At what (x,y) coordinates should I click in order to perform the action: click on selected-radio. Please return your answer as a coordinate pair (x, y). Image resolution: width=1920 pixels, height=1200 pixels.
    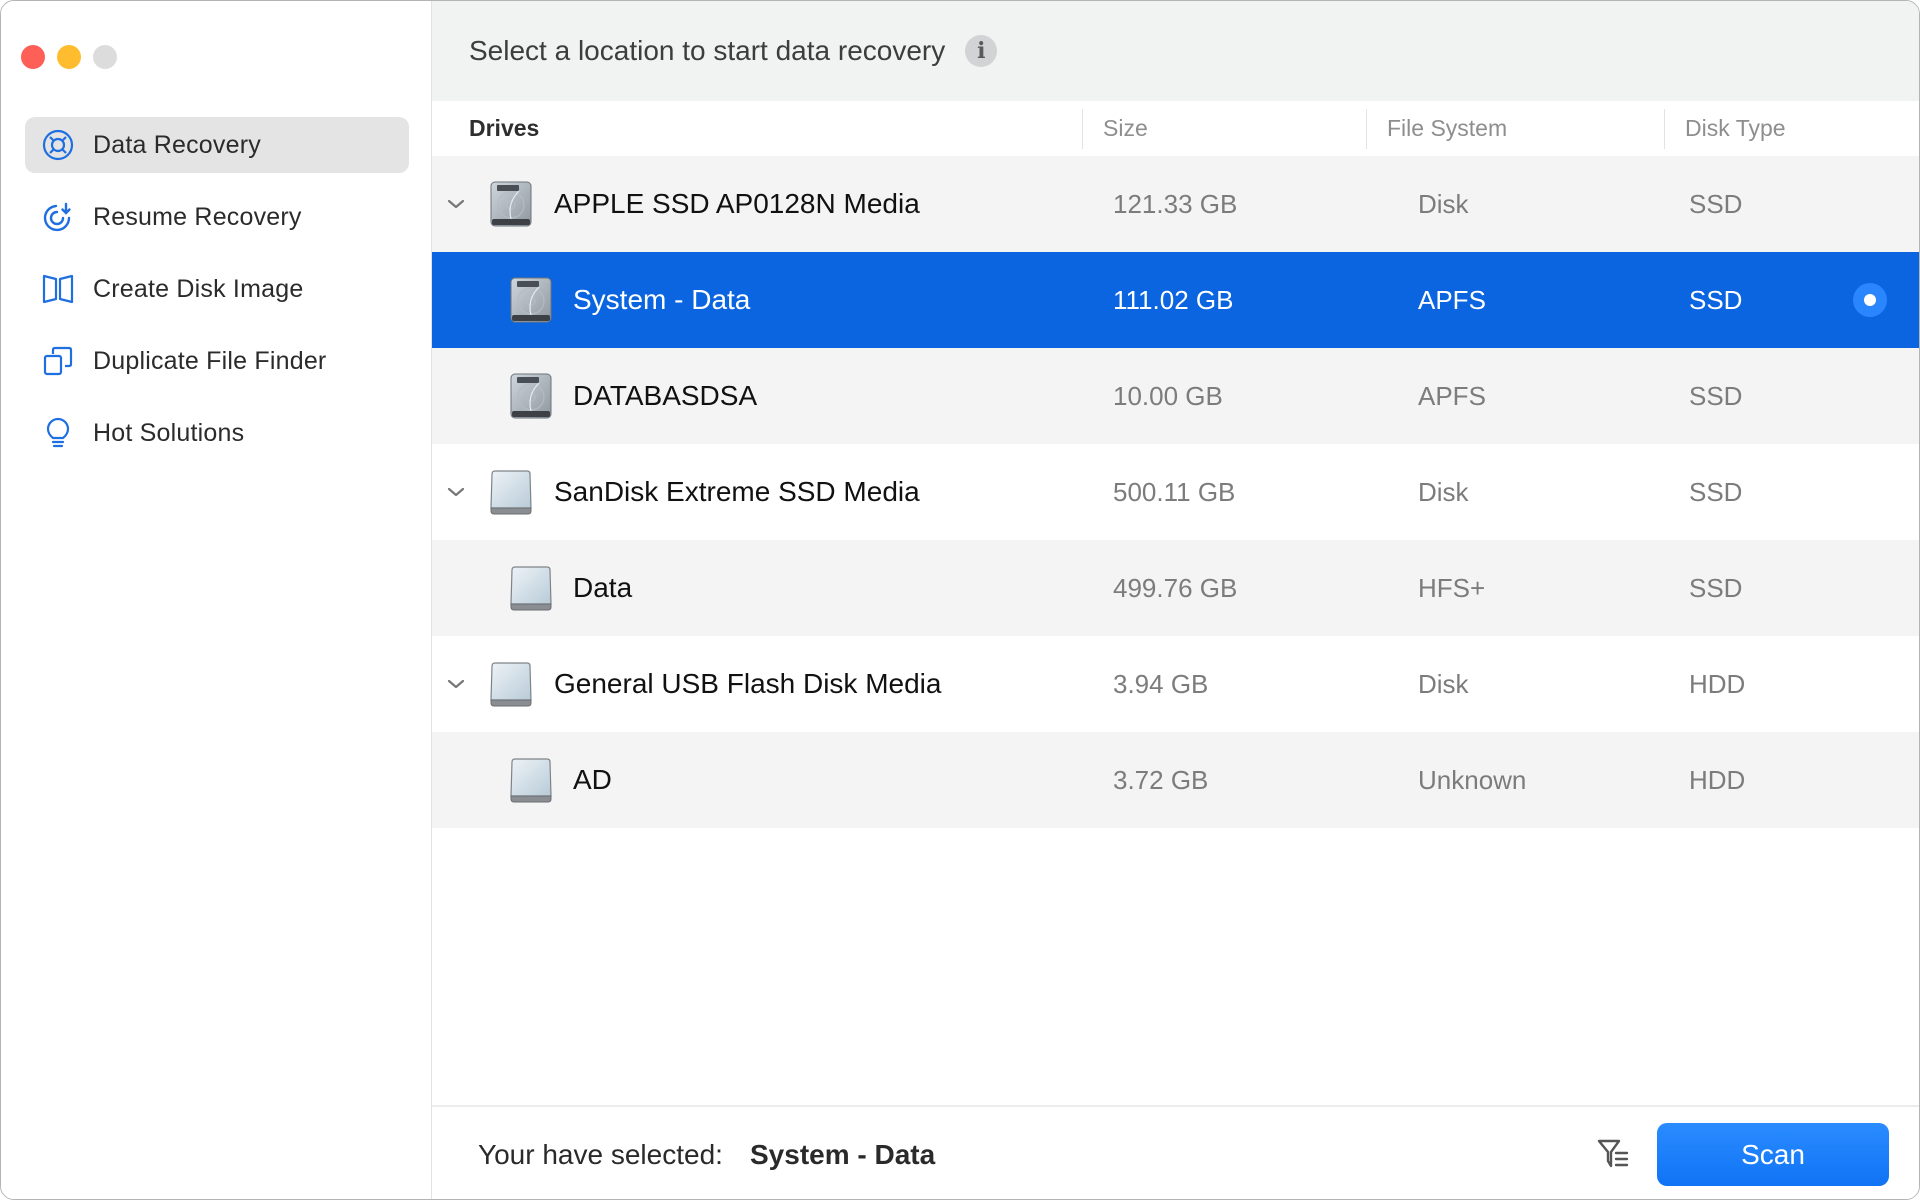
    Looking at the image, I should click on (1870, 300).